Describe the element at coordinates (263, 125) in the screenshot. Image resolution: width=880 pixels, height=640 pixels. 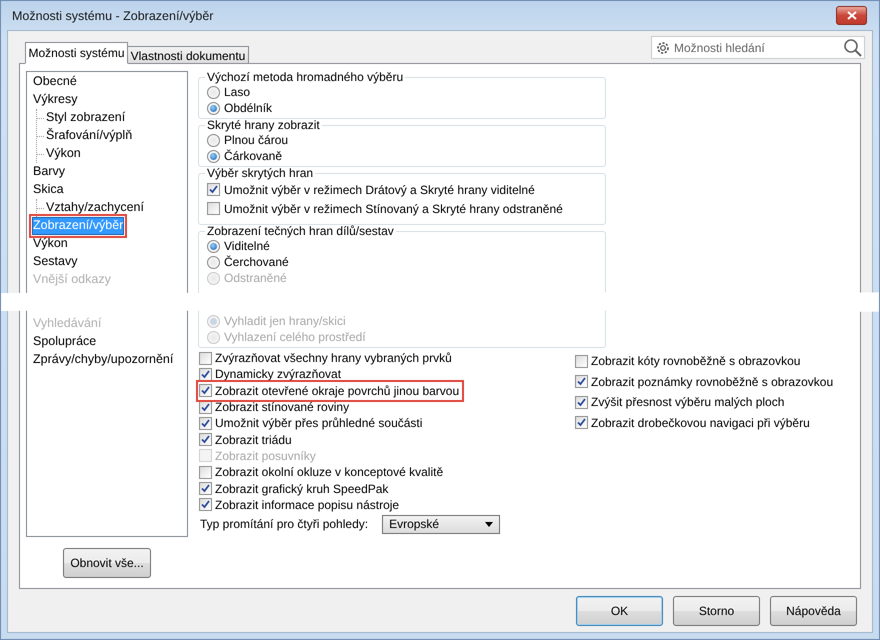
I see `group-title: Skryté hrany zobrazit` at that location.